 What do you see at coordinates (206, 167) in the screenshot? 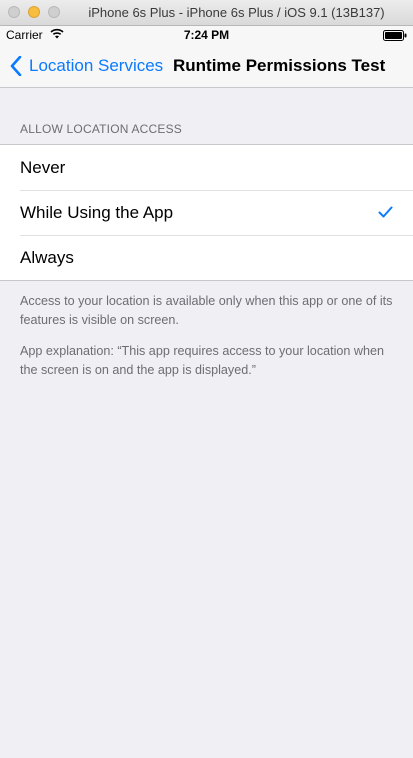
I see `option-never: Never` at bounding box center [206, 167].